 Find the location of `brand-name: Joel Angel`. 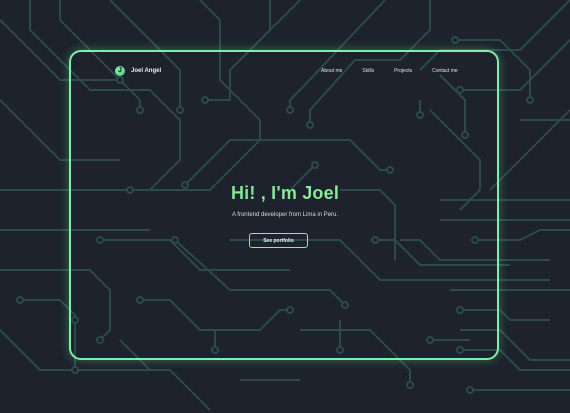

brand-name: Joel Angel is located at coordinates (146, 71).